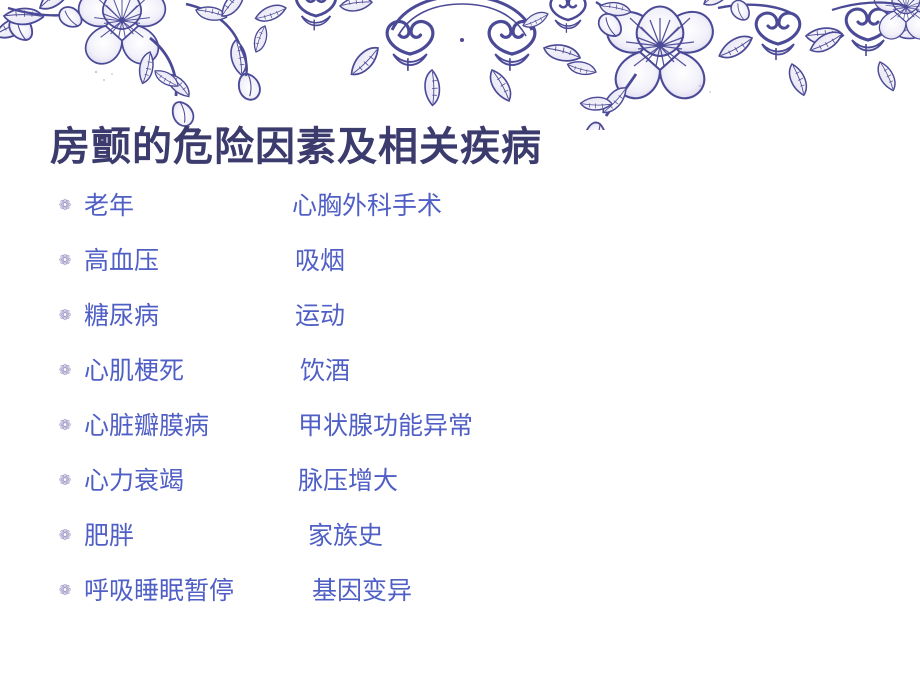  What do you see at coordinates (325, 370) in the screenshot?
I see `risk-factor-secondary: 饮酒` at bounding box center [325, 370].